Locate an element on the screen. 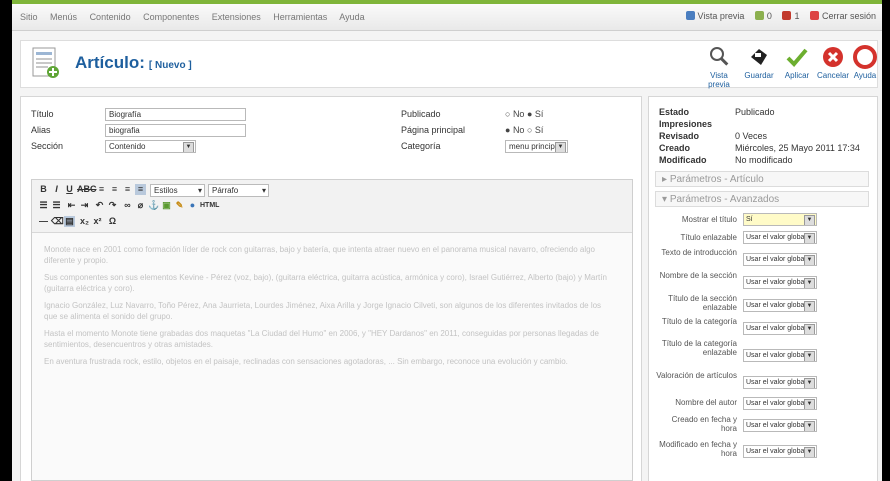 Image resolution: width=890 pixels, height=481 pixels. anchor-icon: ⚓ is located at coordinates (153, 205).